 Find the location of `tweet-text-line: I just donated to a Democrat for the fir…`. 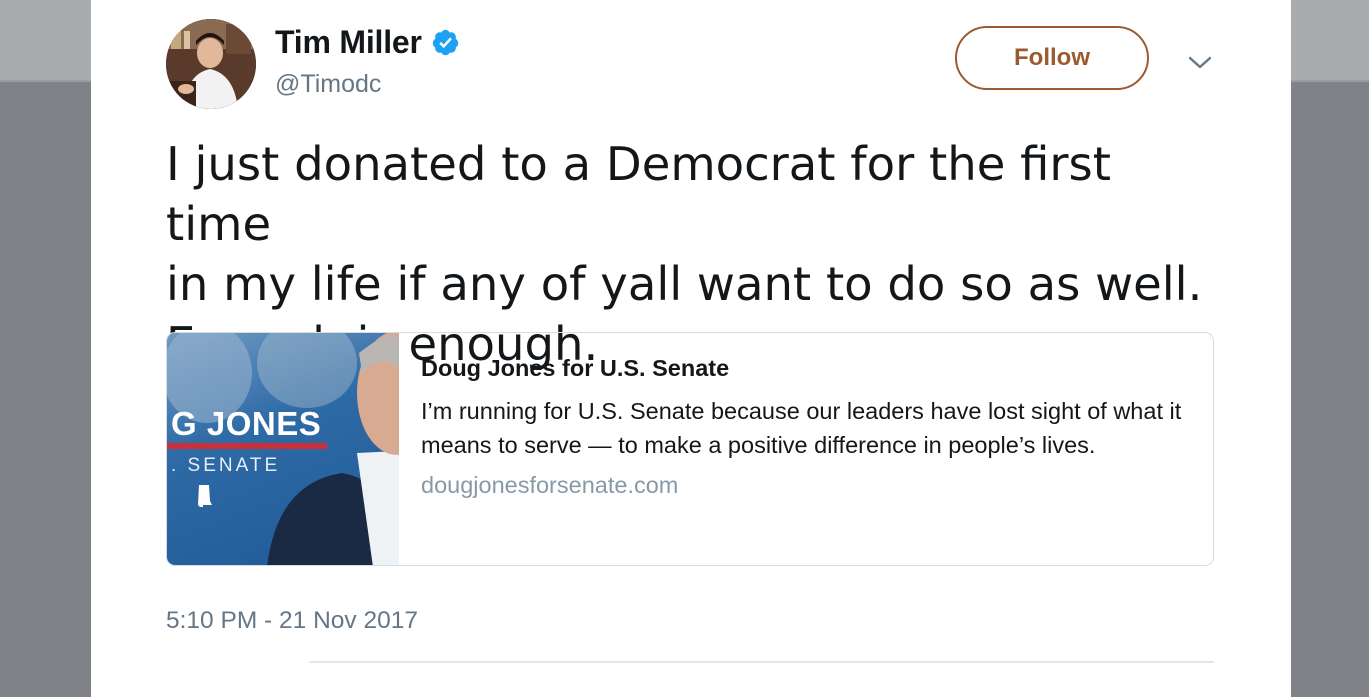

tweet-text-line: I just donated to a Democrat for the fir… is located at coordinates (638, 194).